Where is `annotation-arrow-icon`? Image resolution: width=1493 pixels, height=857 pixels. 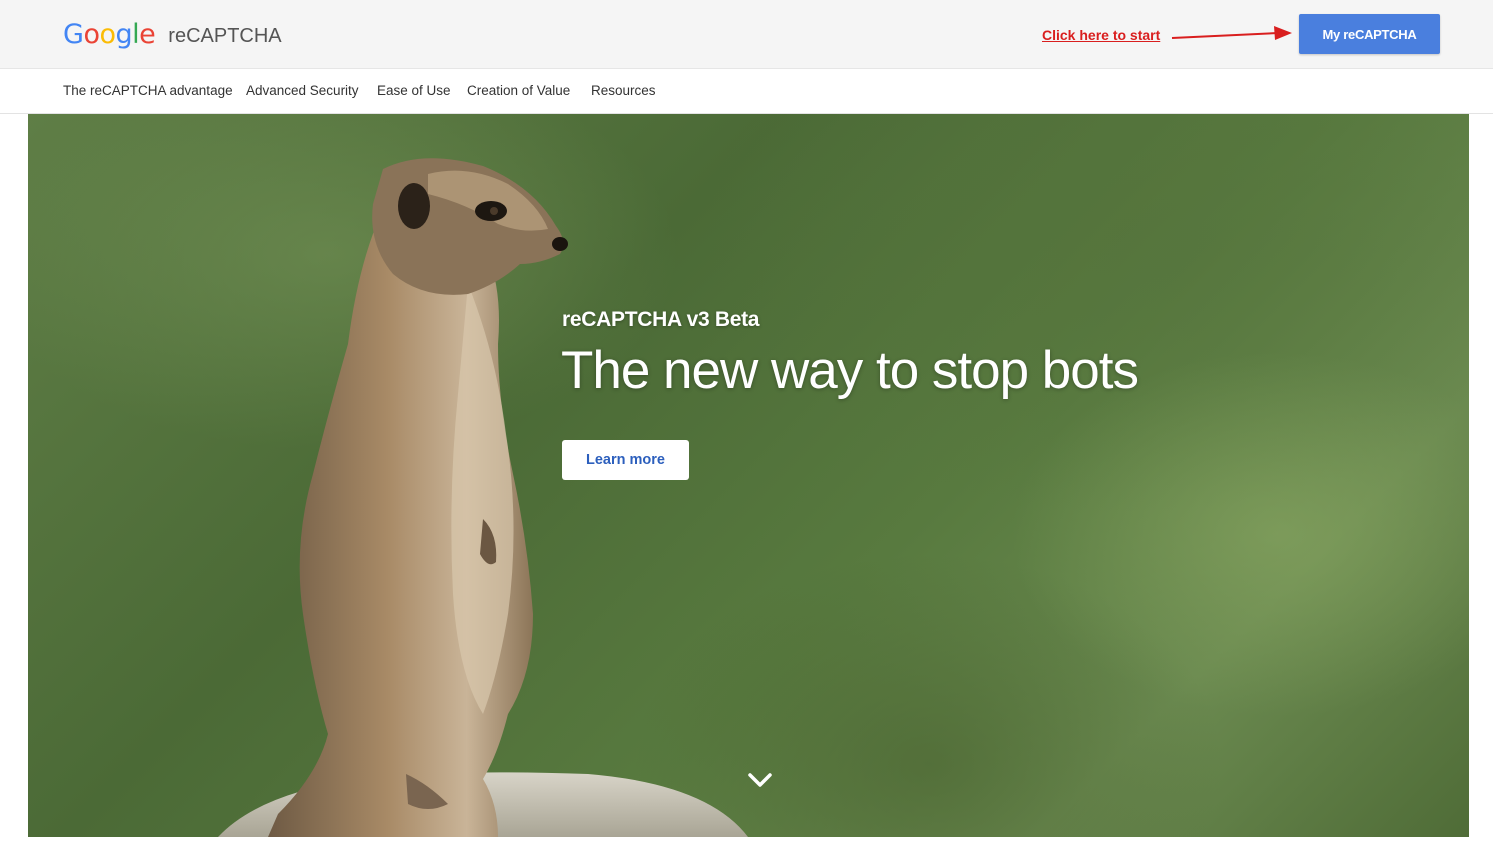
annotation-arrow-icon is located at coordinates (1231, 33).